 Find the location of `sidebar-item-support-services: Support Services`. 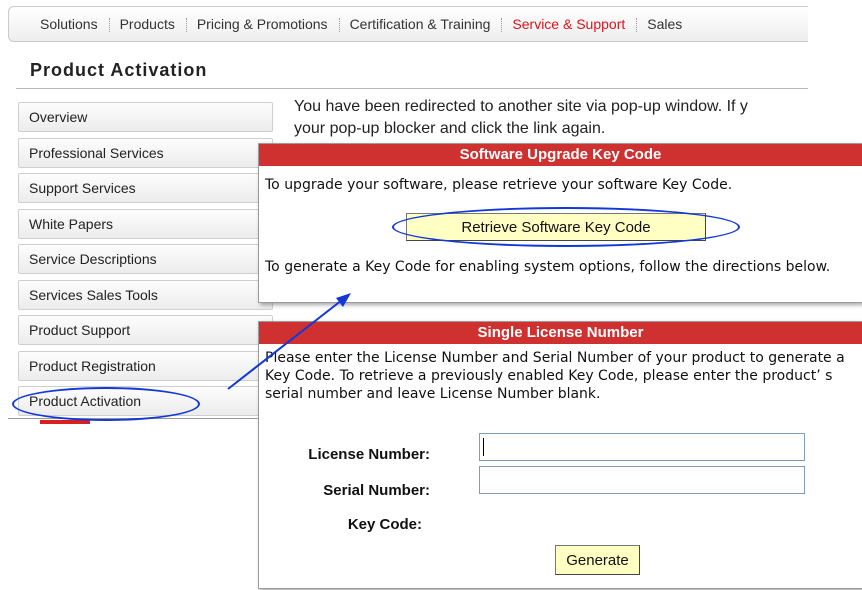

sidebar-item-support-services: Support Services is located at coordinates (145, 188).